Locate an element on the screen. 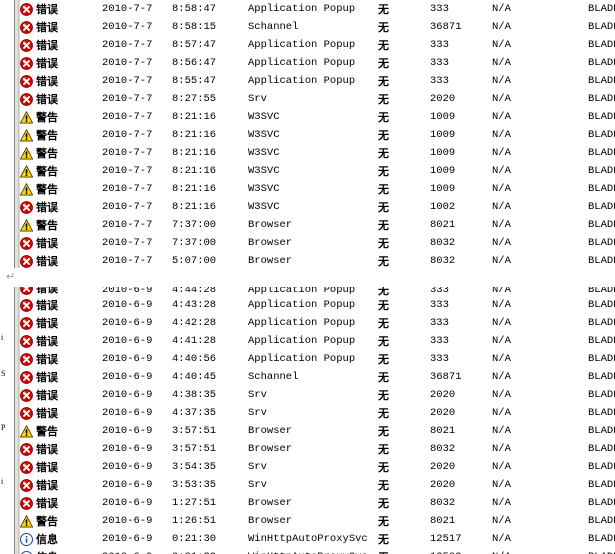 This screenshot has height=554, width=615. table-row: 错误 2010-6-9 3:57:51 Browser 无 8032 N/A BLADE3 is located at coordinates (317, 449).